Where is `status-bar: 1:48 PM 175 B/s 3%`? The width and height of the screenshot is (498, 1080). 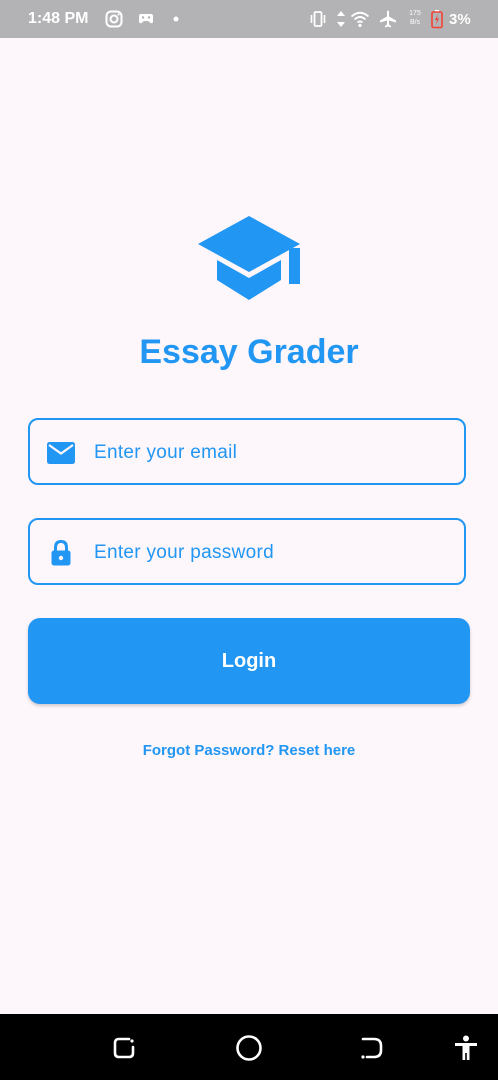 status-bar: 1:48 PM 175 B/s 3% is located at coordinates (249, 19).